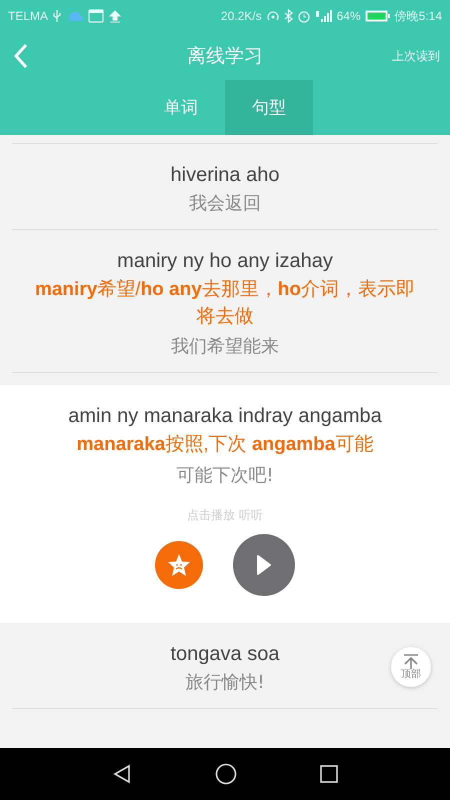  What do you see at coordinates (115, 16) in the screenshot?
I see `upload-icon` at bounding box center [115, 16].